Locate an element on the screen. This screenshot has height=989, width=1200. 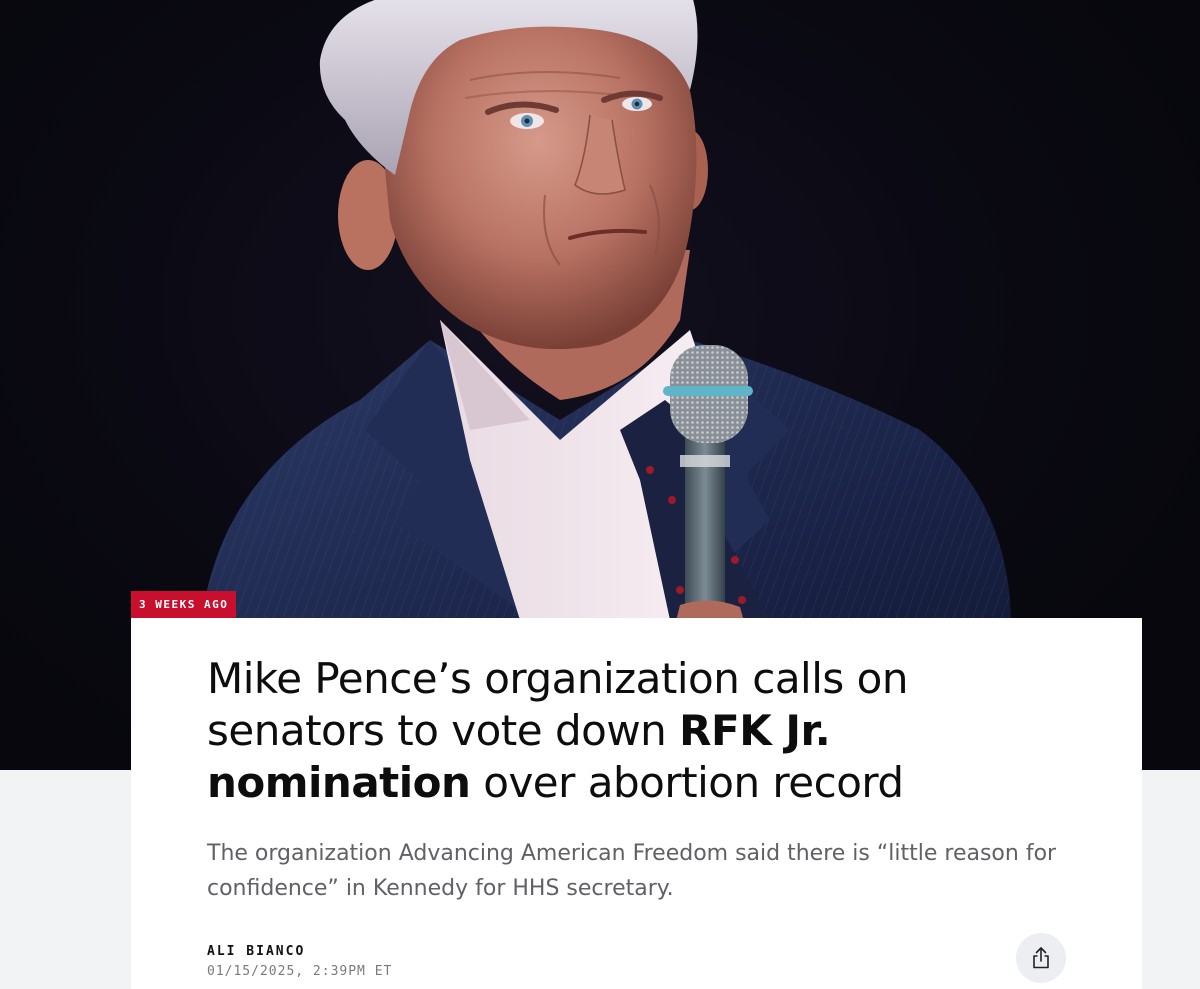
byline: ALI BIANCO 01/15/2025, 2:39PM ET is located at coordinates (299, 962).